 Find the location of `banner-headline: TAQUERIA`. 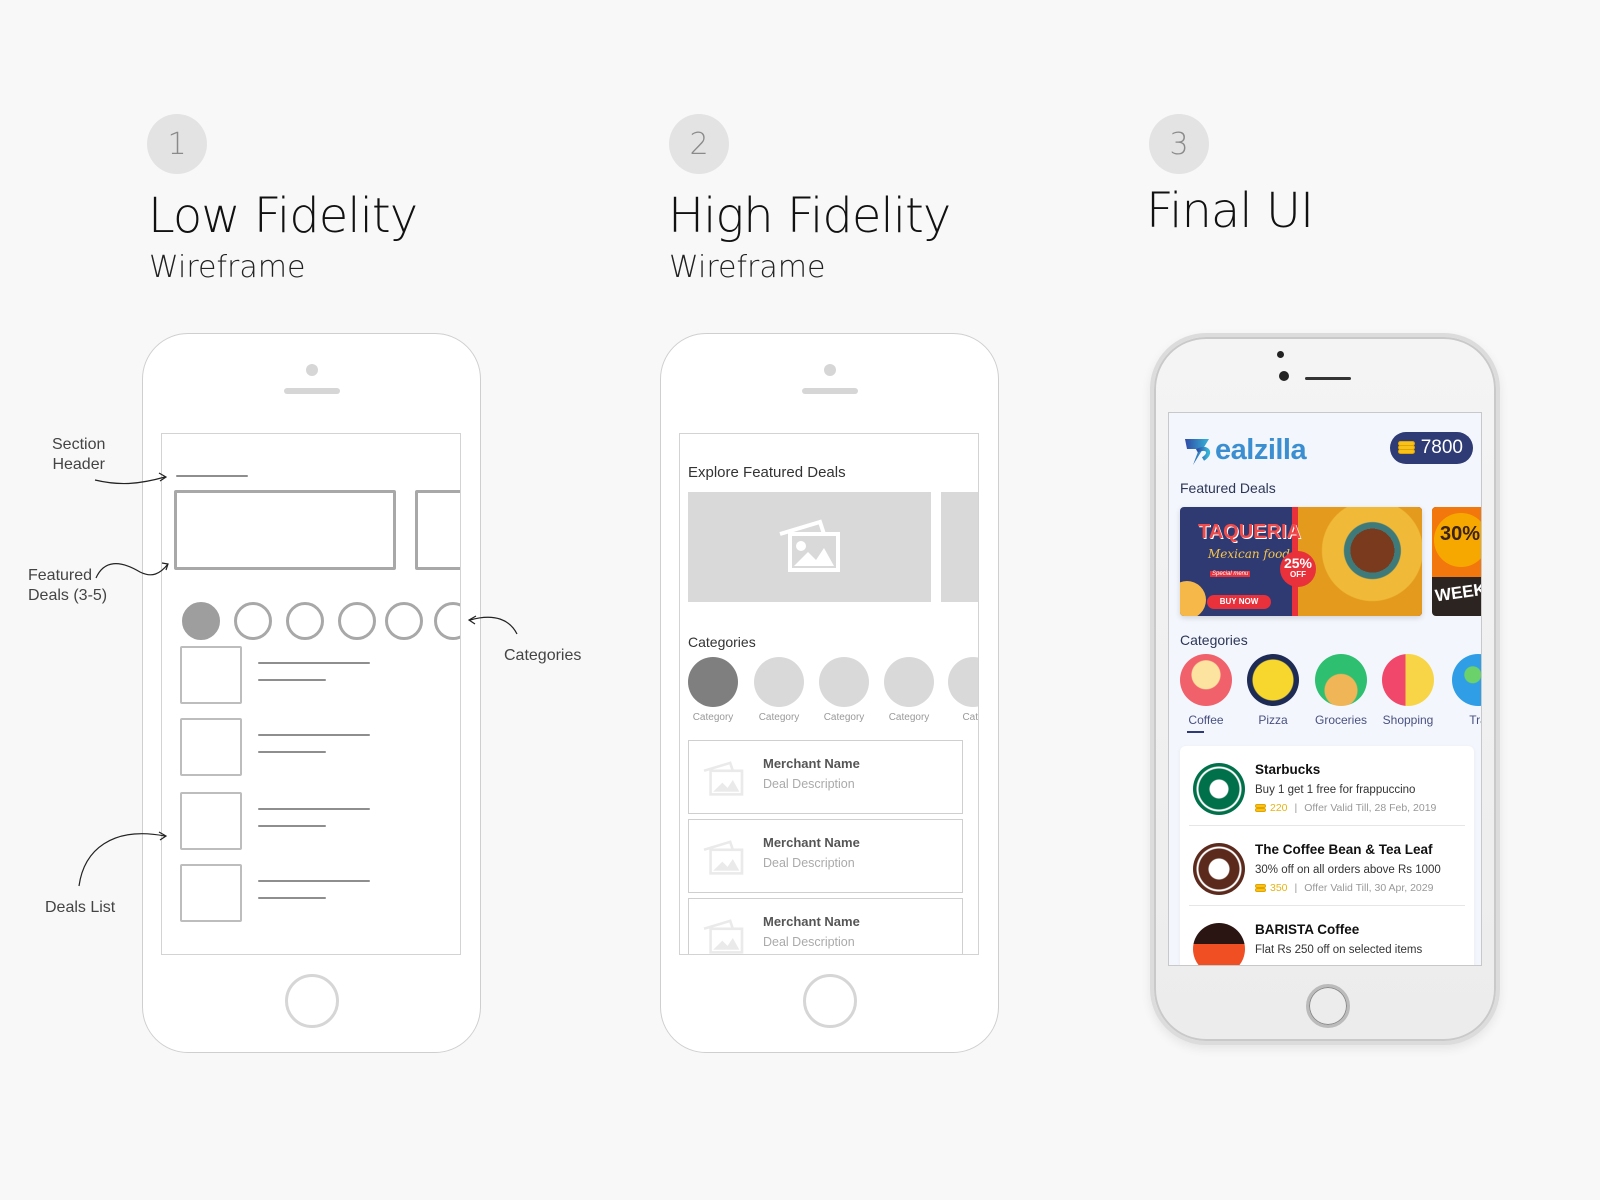

banner-headline: TAQUERIA is located at coordinates (1249, 532).